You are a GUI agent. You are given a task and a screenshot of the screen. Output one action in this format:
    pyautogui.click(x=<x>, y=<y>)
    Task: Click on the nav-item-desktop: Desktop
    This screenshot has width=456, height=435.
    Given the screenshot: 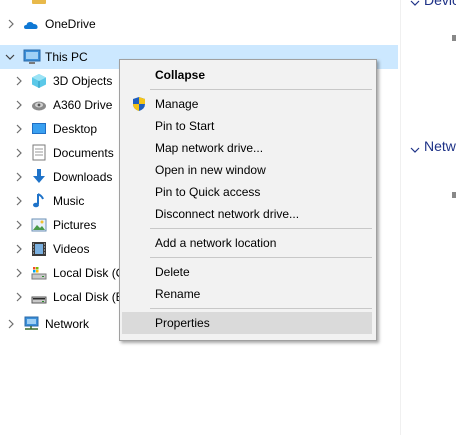 What is the action you would take?
    pyautogui.click(x=60, y=129)
    